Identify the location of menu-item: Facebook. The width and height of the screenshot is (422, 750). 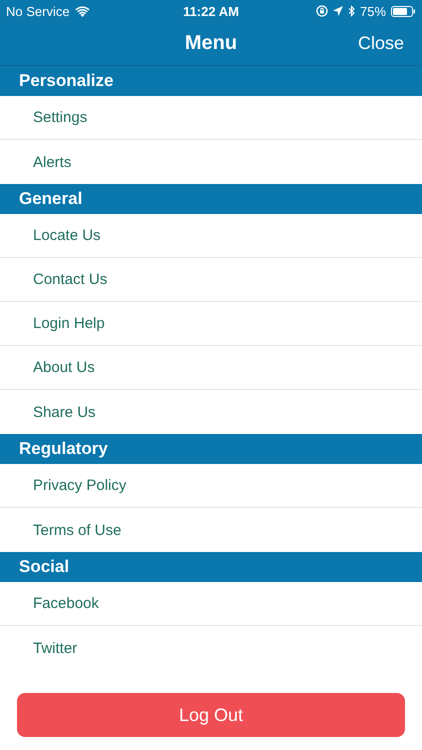
(59, 603).